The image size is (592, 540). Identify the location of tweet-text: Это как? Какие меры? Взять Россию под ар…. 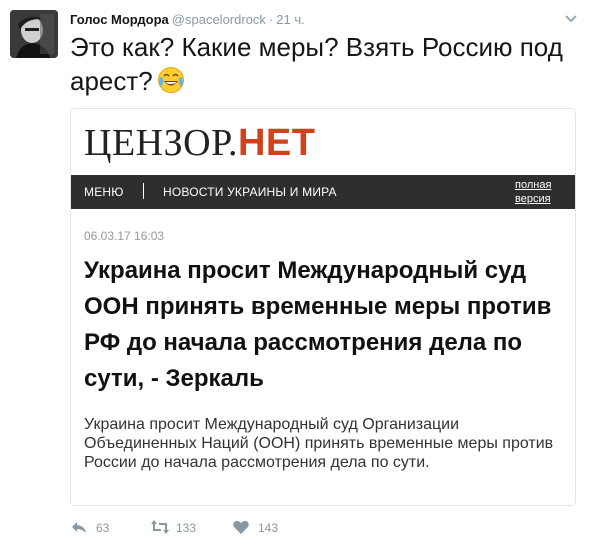
(324, 64).